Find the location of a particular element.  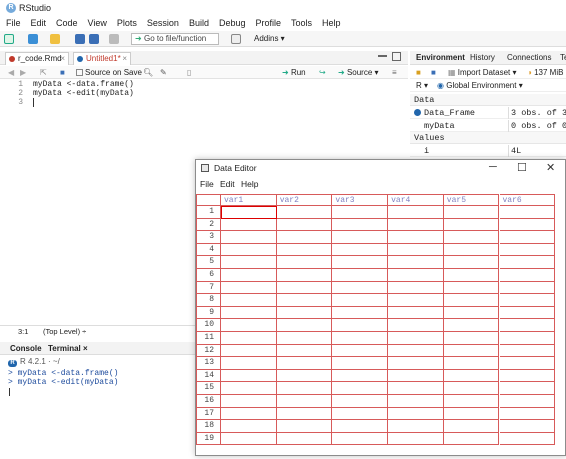

new-file-icon is located at coordinates (9, 39).